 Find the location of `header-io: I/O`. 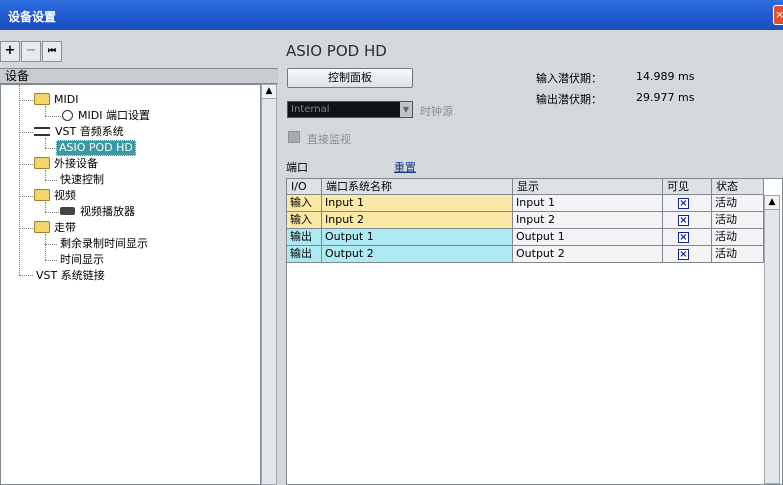

header-io: I/O is located at coordinates (304, 186).